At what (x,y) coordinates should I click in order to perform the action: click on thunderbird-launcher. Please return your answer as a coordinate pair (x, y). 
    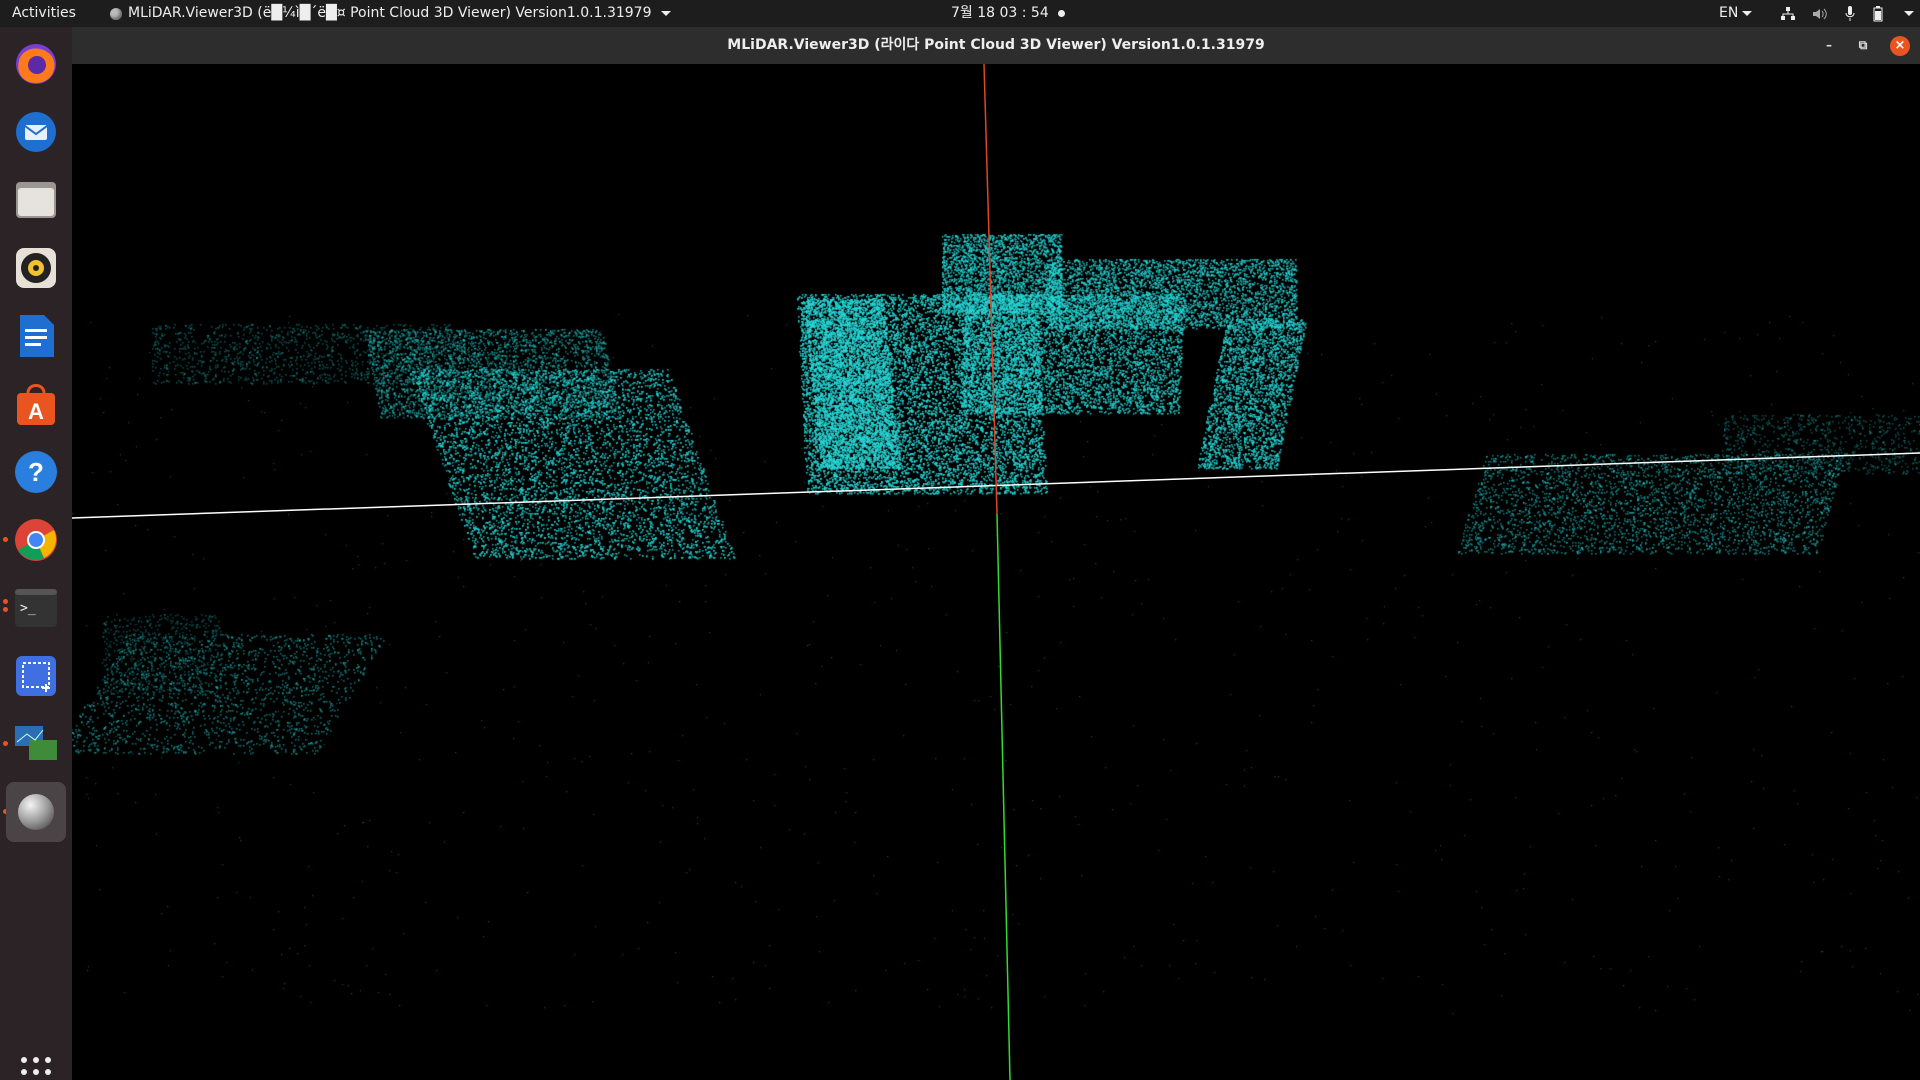
    Looking at the image, I should click on (36, 132).